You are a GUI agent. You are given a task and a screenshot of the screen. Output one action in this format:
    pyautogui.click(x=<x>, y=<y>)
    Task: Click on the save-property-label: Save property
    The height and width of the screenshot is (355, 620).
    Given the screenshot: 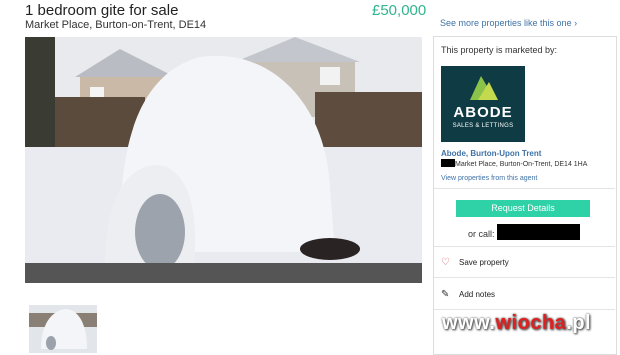 What is the action you would take?
    pyautogui.click(x=484, y=262)
    